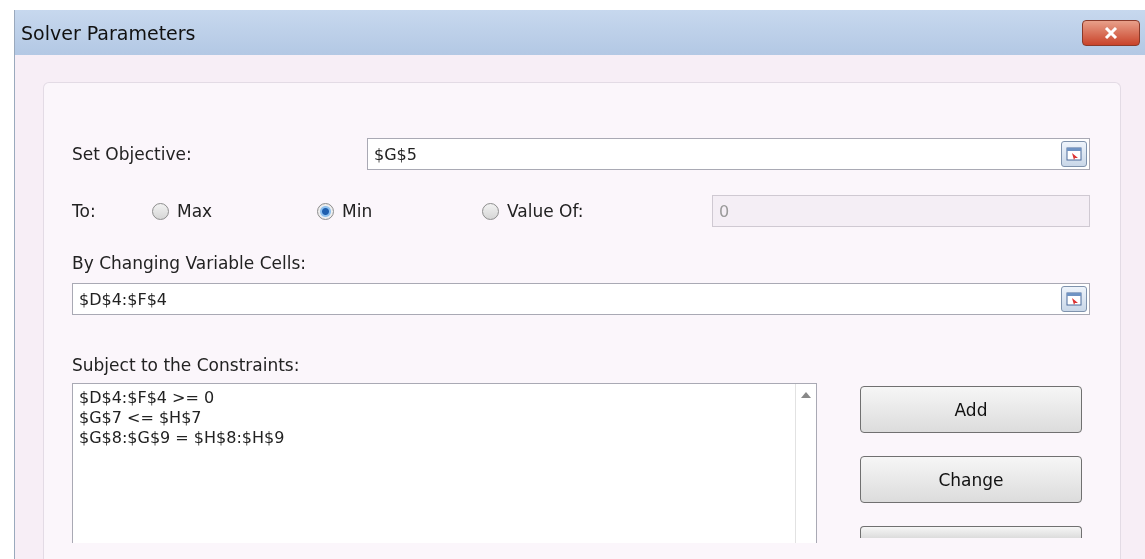 This screenshot has height=559, width=1145. Describe the element at coordinates (971, 479) in the screenshot. I see `action-button: Change` at that location.